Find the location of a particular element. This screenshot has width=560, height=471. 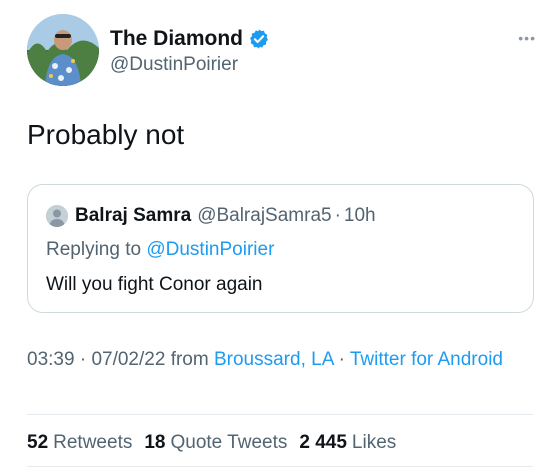

verified-badge-icon is located at coordinates (259, 39).